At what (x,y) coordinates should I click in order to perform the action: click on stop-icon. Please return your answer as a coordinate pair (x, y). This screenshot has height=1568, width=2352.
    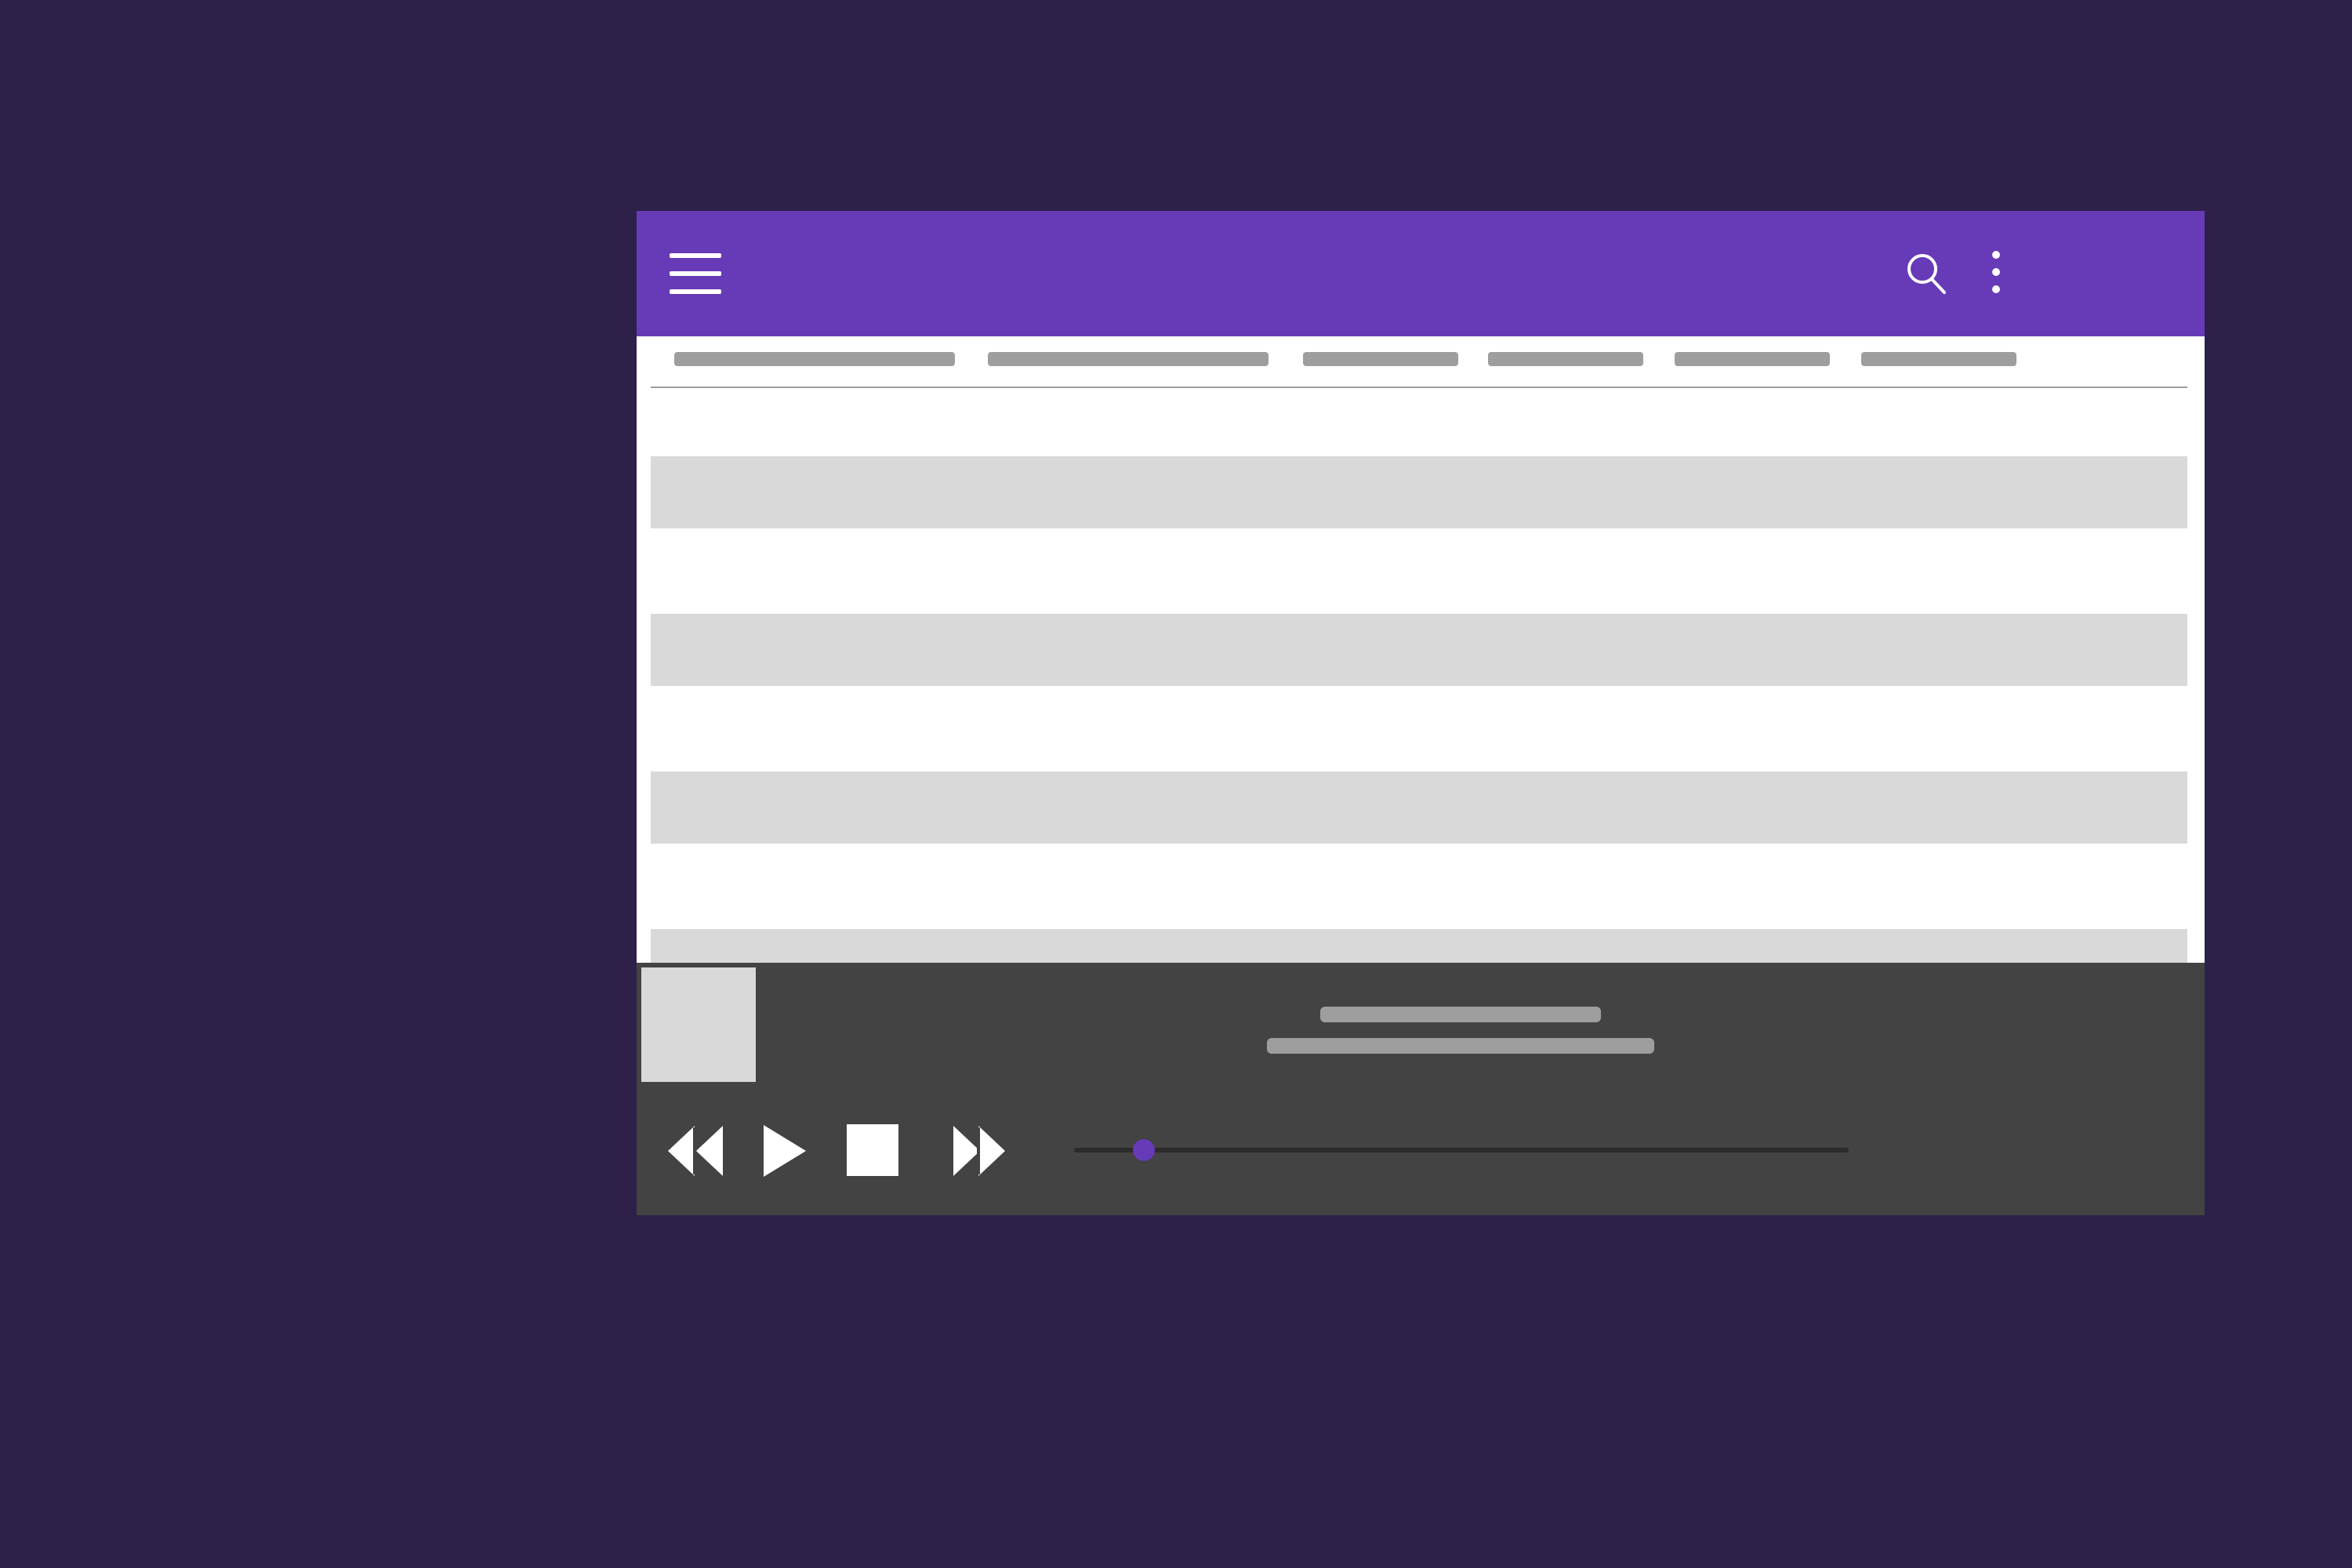
    Looking at the image, I should click on (873, 1150).